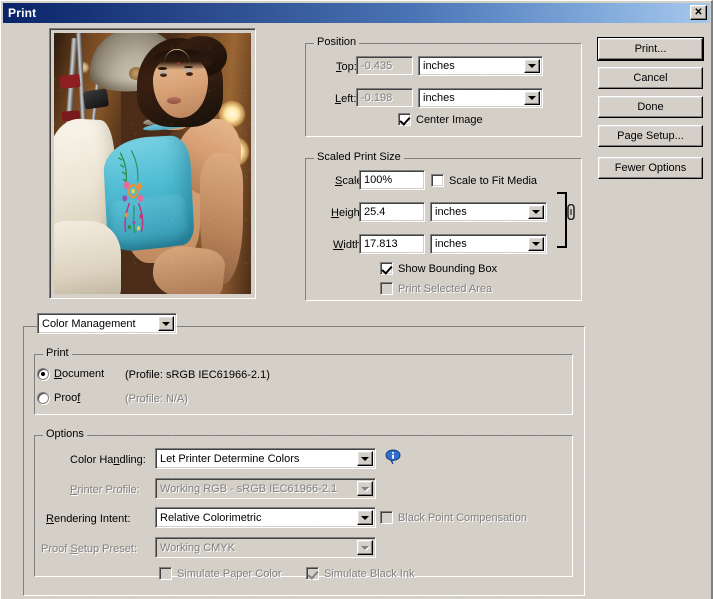 The width and height of the screenshot is (713, 599). Describe the element at coordinates (369, 573) in the screenshot. I see `simulate-black-ink-label: Simulate Black Ink` at that location.